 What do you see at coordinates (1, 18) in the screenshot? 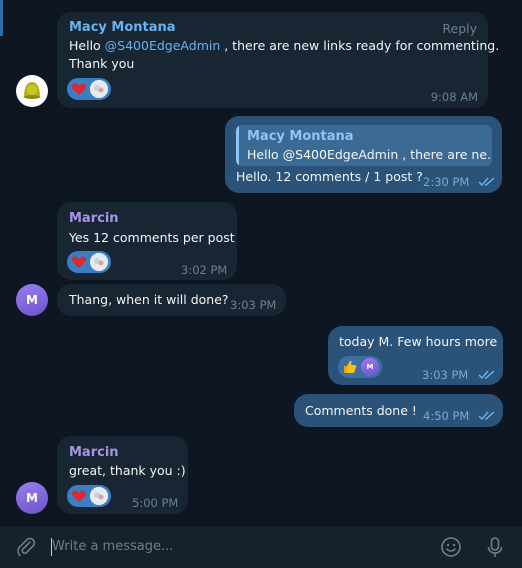
I see `selection-indicator` at bounding box center [1, 18].